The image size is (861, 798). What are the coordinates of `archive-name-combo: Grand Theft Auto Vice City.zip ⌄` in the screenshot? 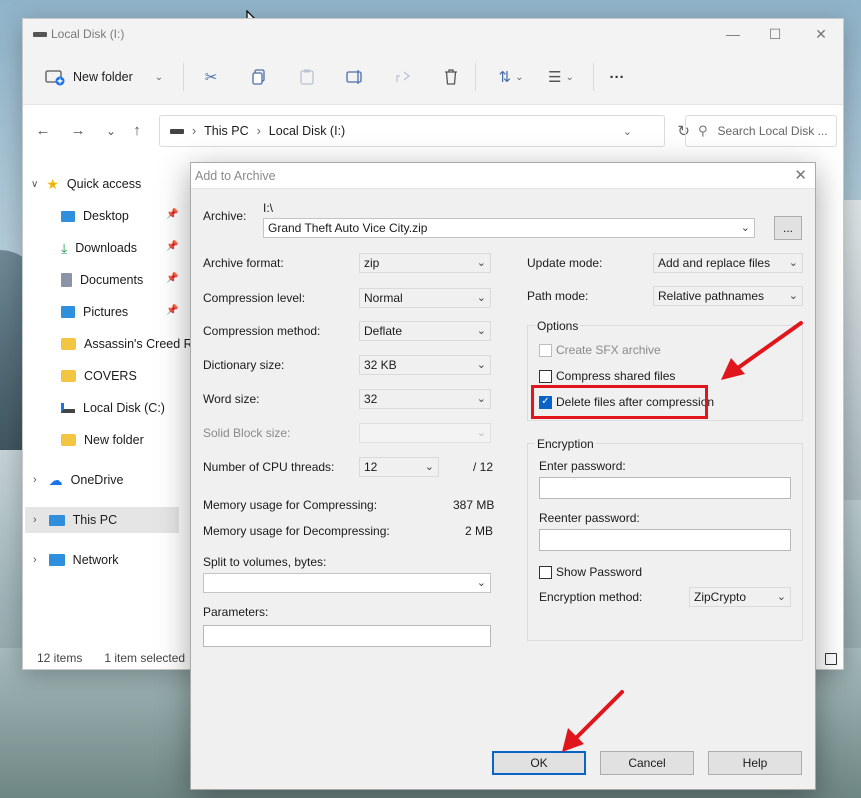 It's located at (509, 228).